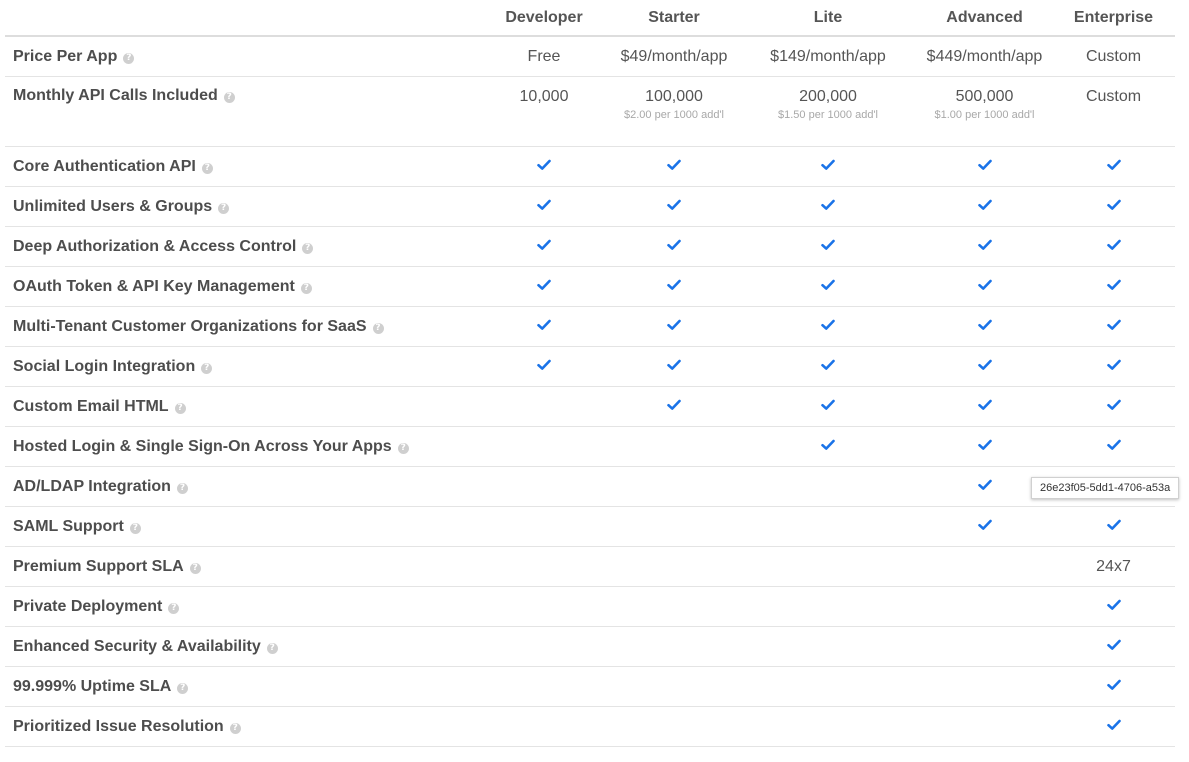 The height and width of the screenshot is (762, 1189). What do you see at coordinates (984, 56) in the screenshot?
I see `cell-advanced: $449/month/app` at bounding box center [984, 56].